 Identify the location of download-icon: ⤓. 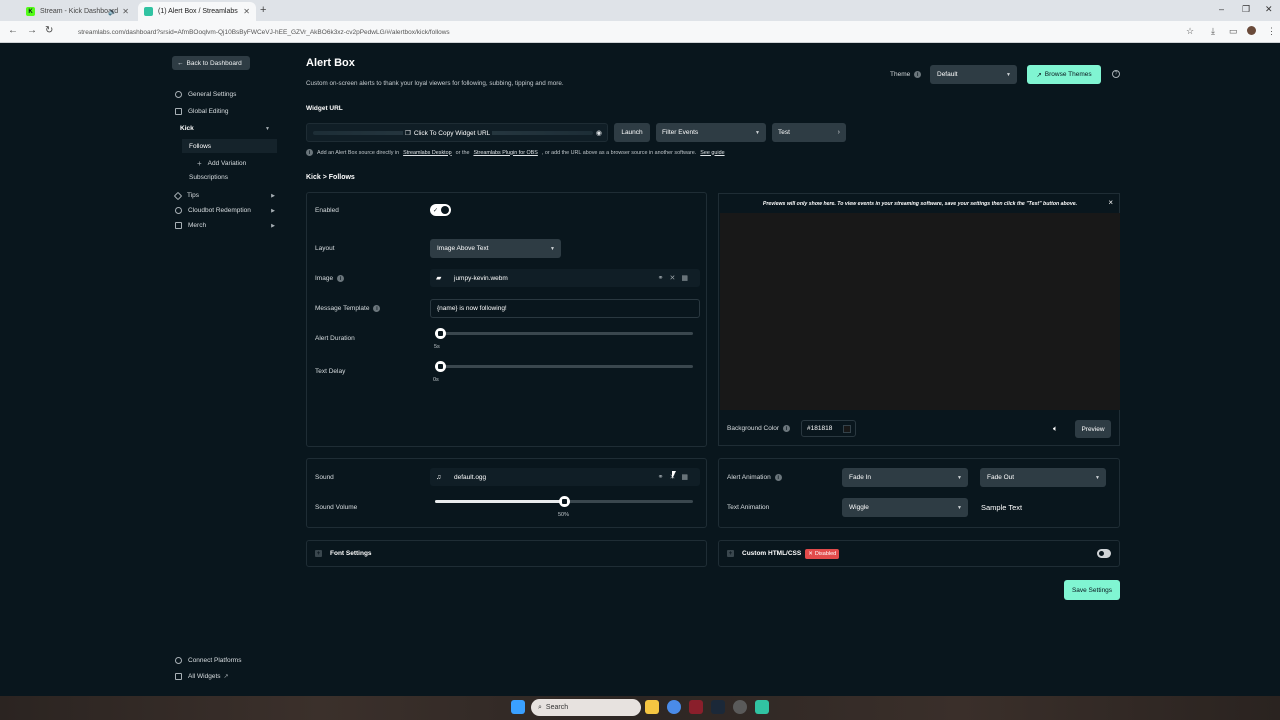
(1213, 31).